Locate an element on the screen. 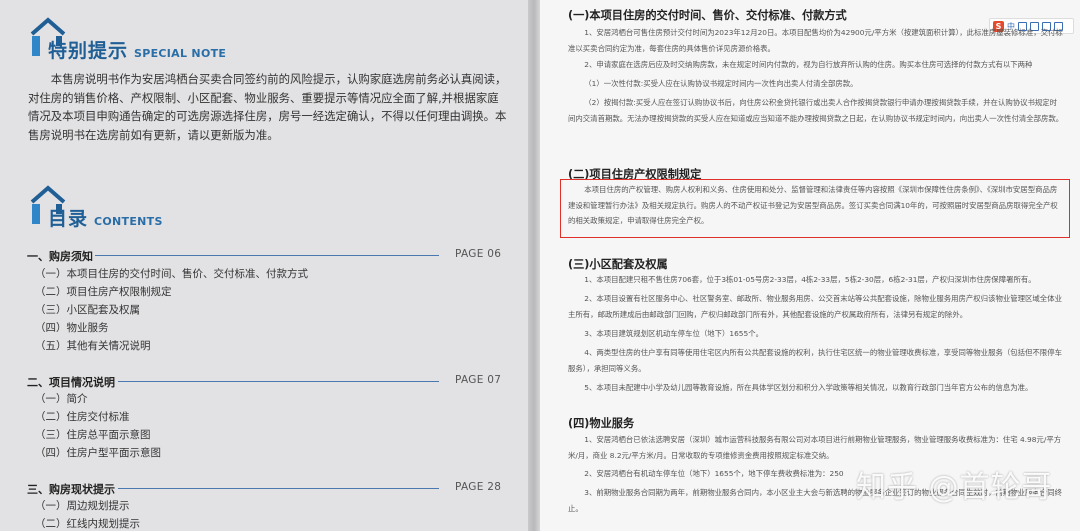  toc-item: （四）物业服务 is located at coordinates (72, 327).